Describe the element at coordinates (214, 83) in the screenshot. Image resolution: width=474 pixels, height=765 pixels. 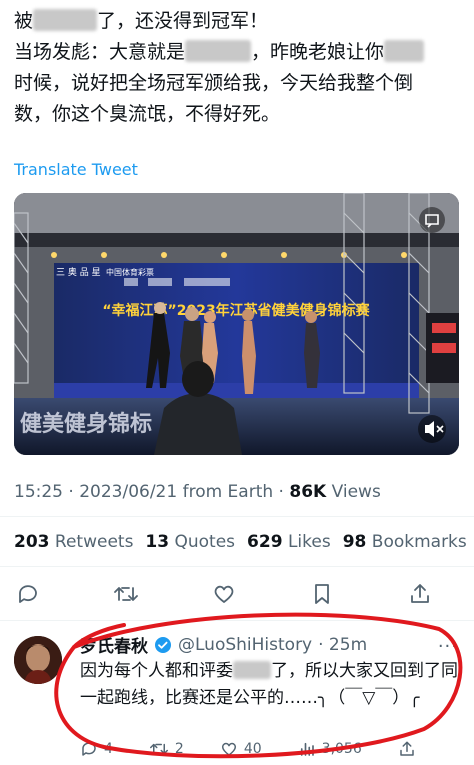
I see `tweet-text-part: 时候，说好把全场冠军颁给我，今天给我整个倒` at that location.